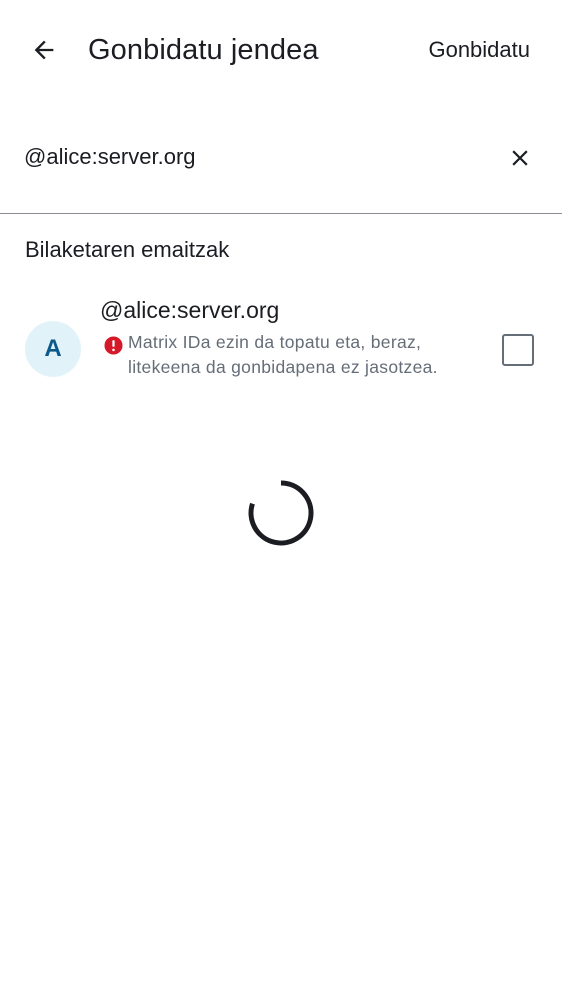 The image size is (562, 1000). Describe the element at coordinates (113, 345) in the screenshot. I see `error-icon` at that location.